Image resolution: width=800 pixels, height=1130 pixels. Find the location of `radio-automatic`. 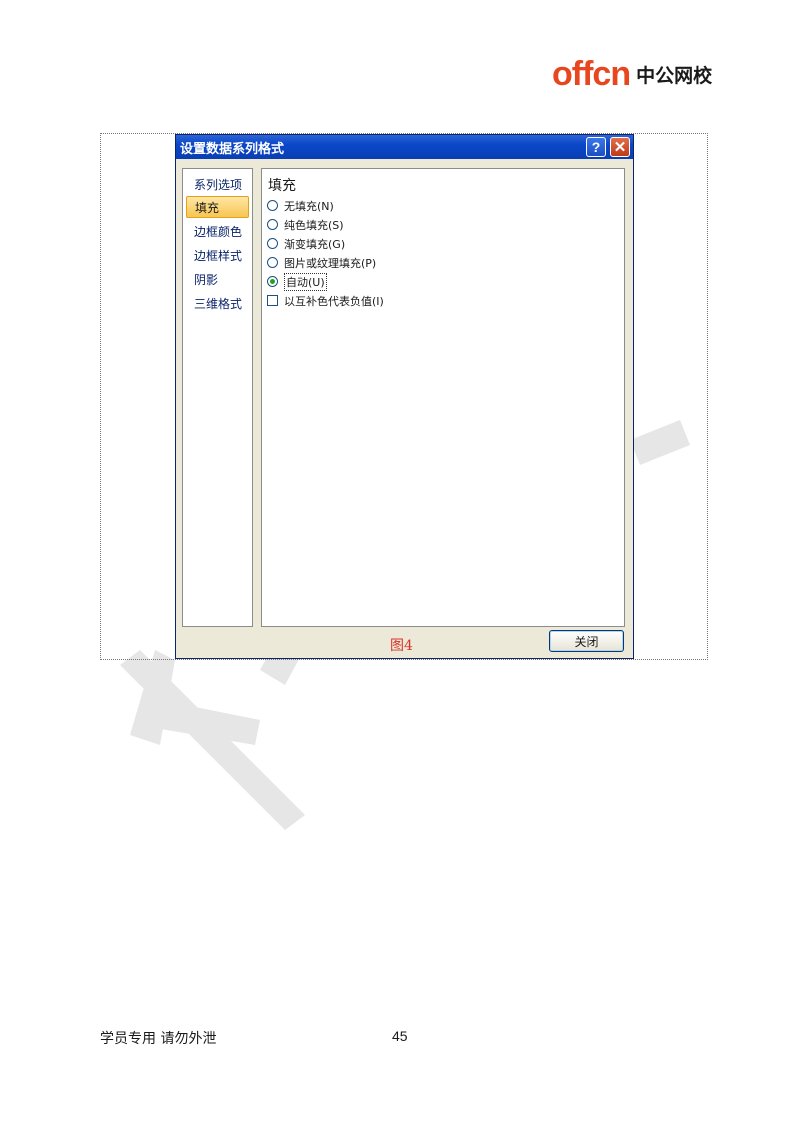

radio-automatic is located at coordinates (272, 281).